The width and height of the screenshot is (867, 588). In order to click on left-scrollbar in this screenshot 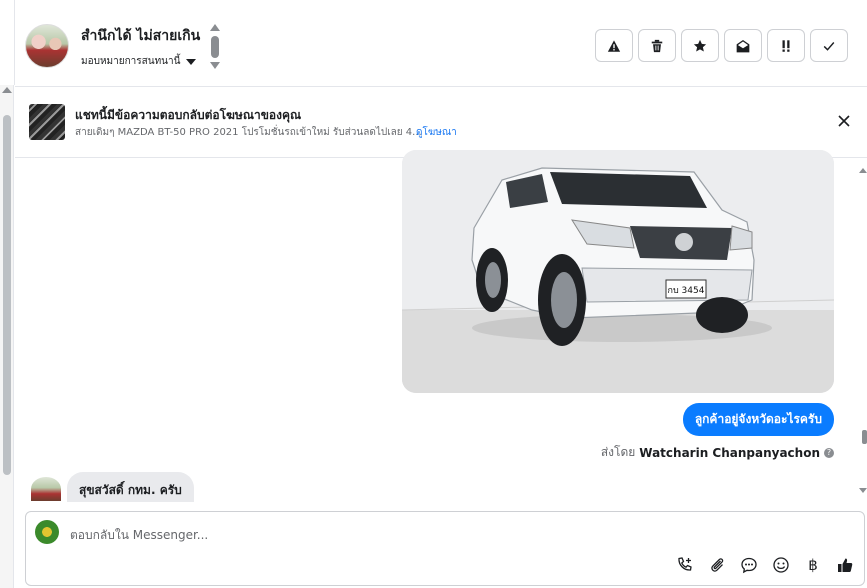, I will do `click(7, 336)`.